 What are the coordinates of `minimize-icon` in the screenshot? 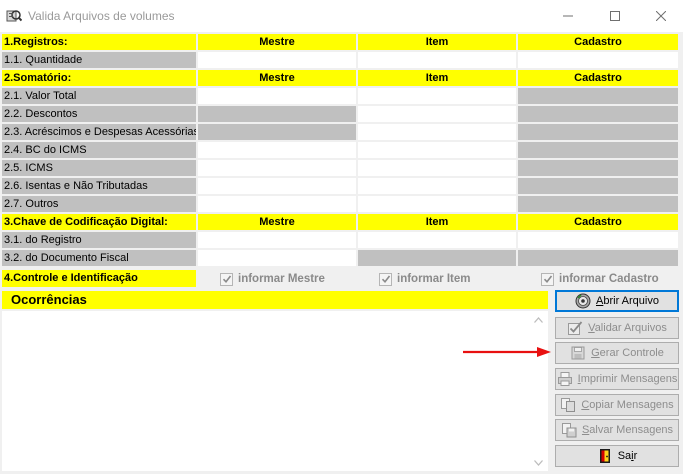 It's located at (568, 15).